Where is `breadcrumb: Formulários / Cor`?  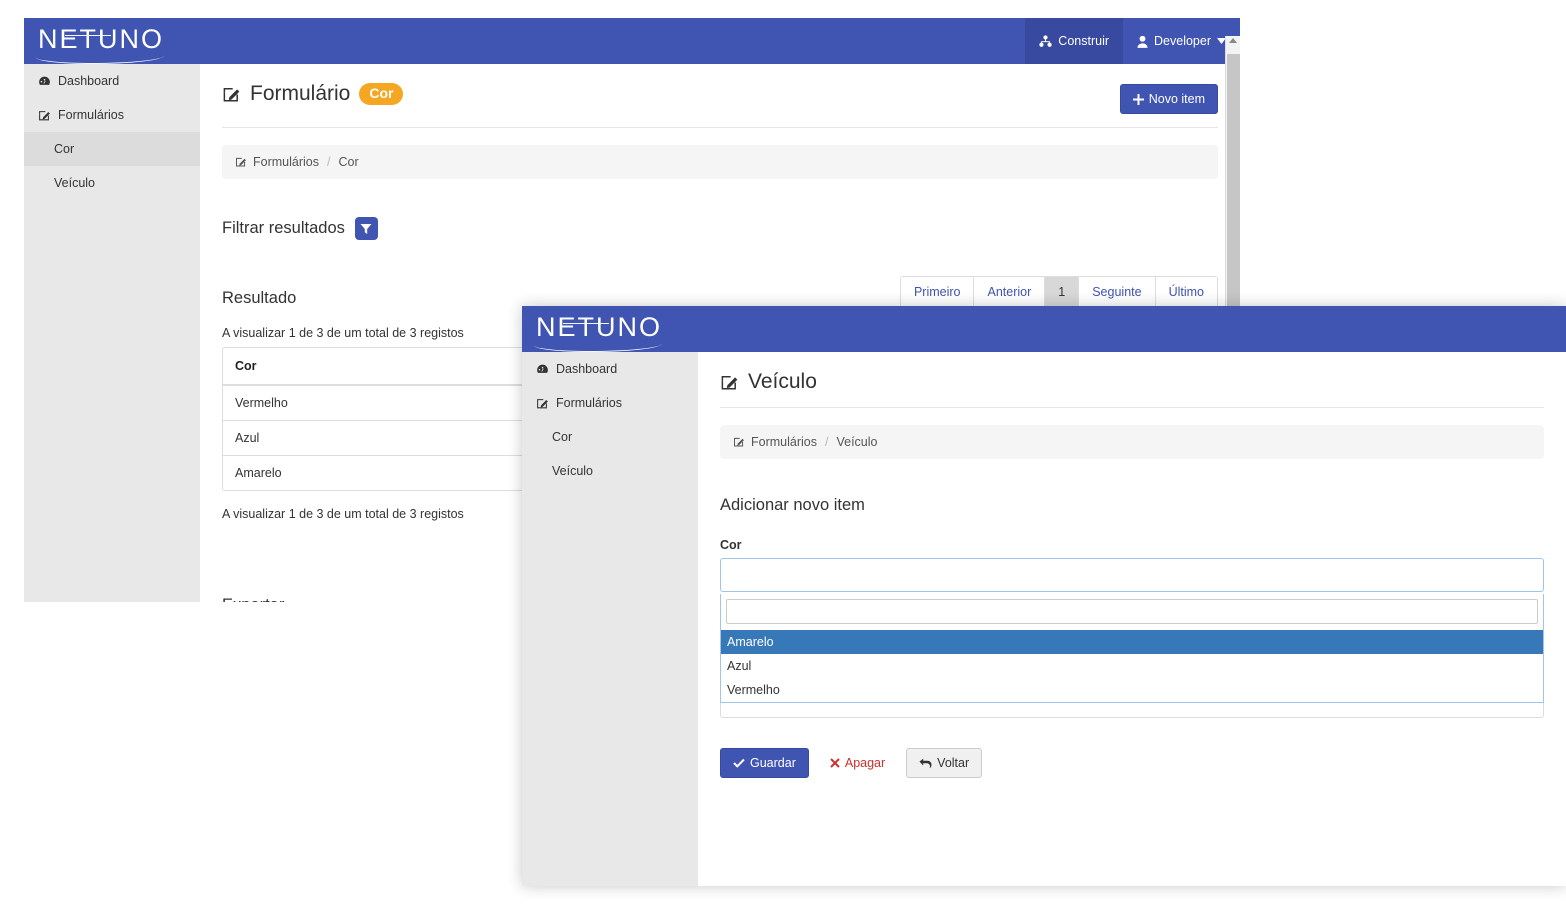 breadcrumb: Formulários / Cor is located at coordinates (720, 162).